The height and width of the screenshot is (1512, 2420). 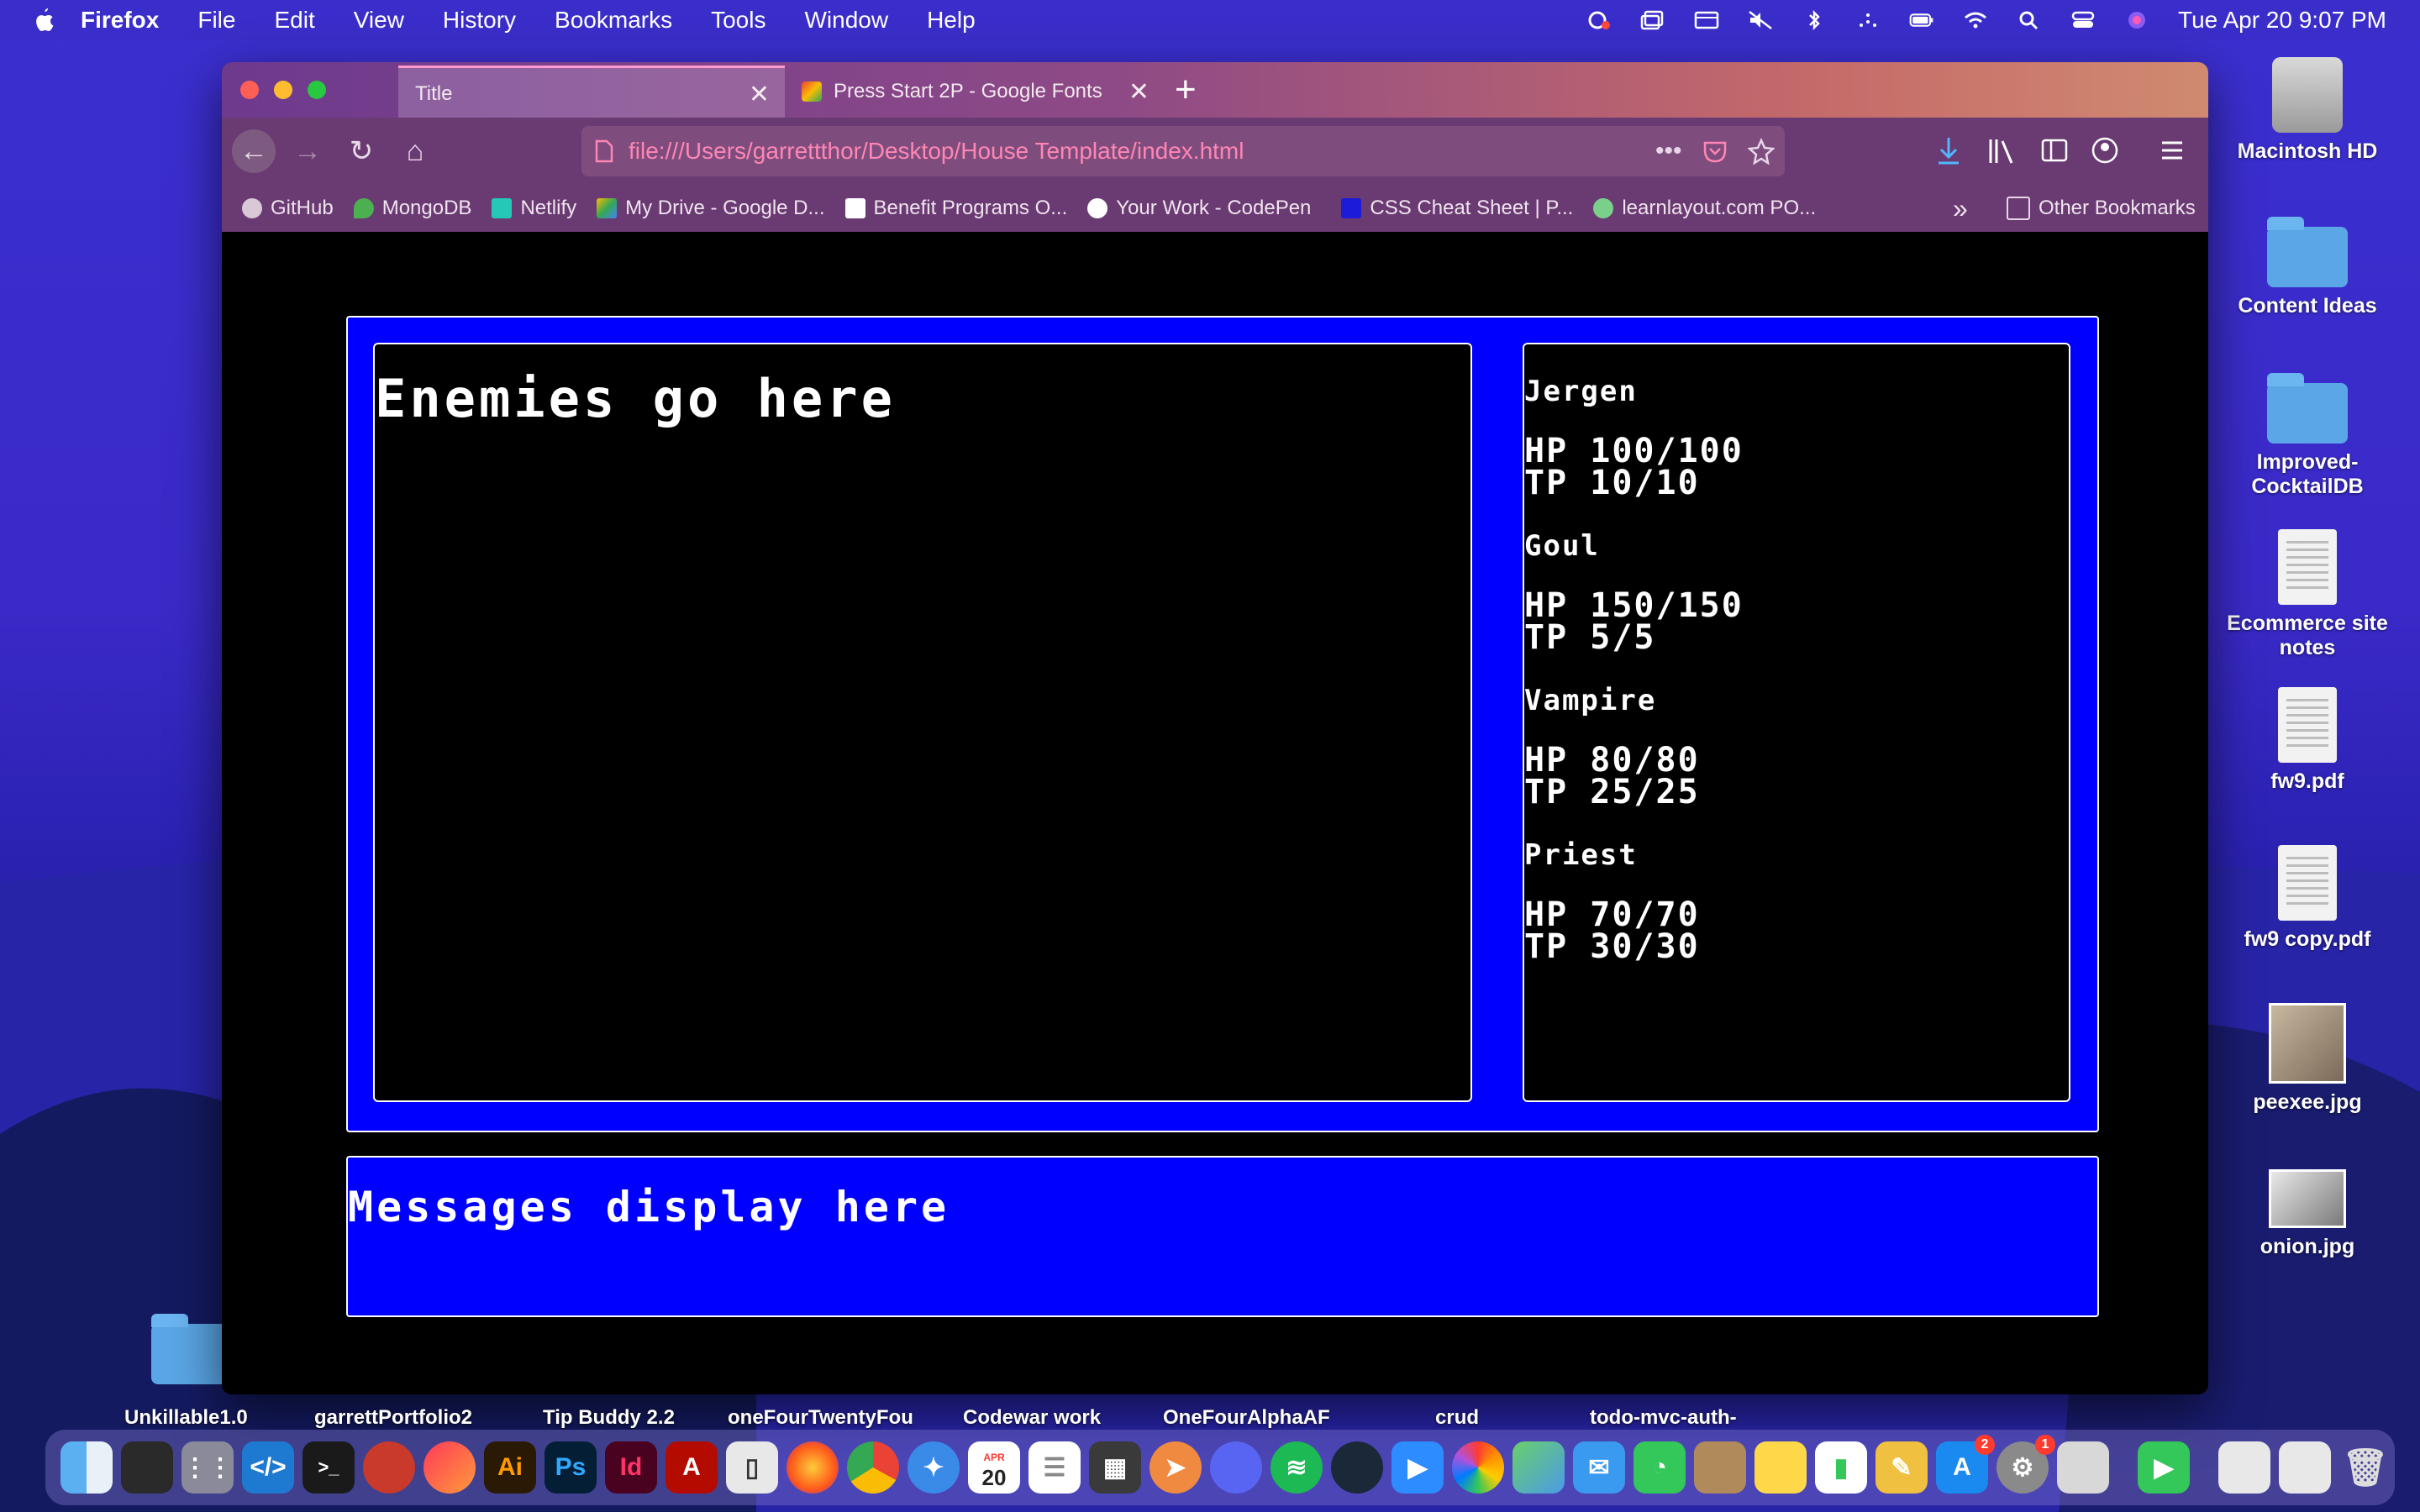 What do you see at coordinates (1902, 1467) in the screenshot?
I see `pages-icon: ✎` at bounding box center [1902, 1467].